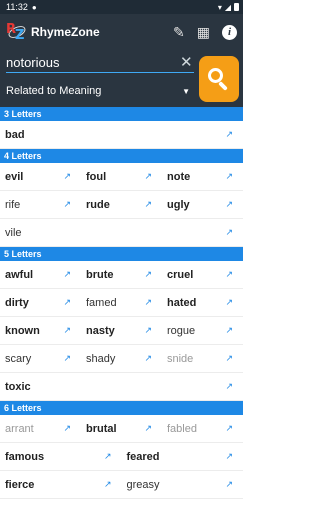 This screenshot has height=512, width=320. I want to click on word-cell: greasy ↗, so click(183, 484).